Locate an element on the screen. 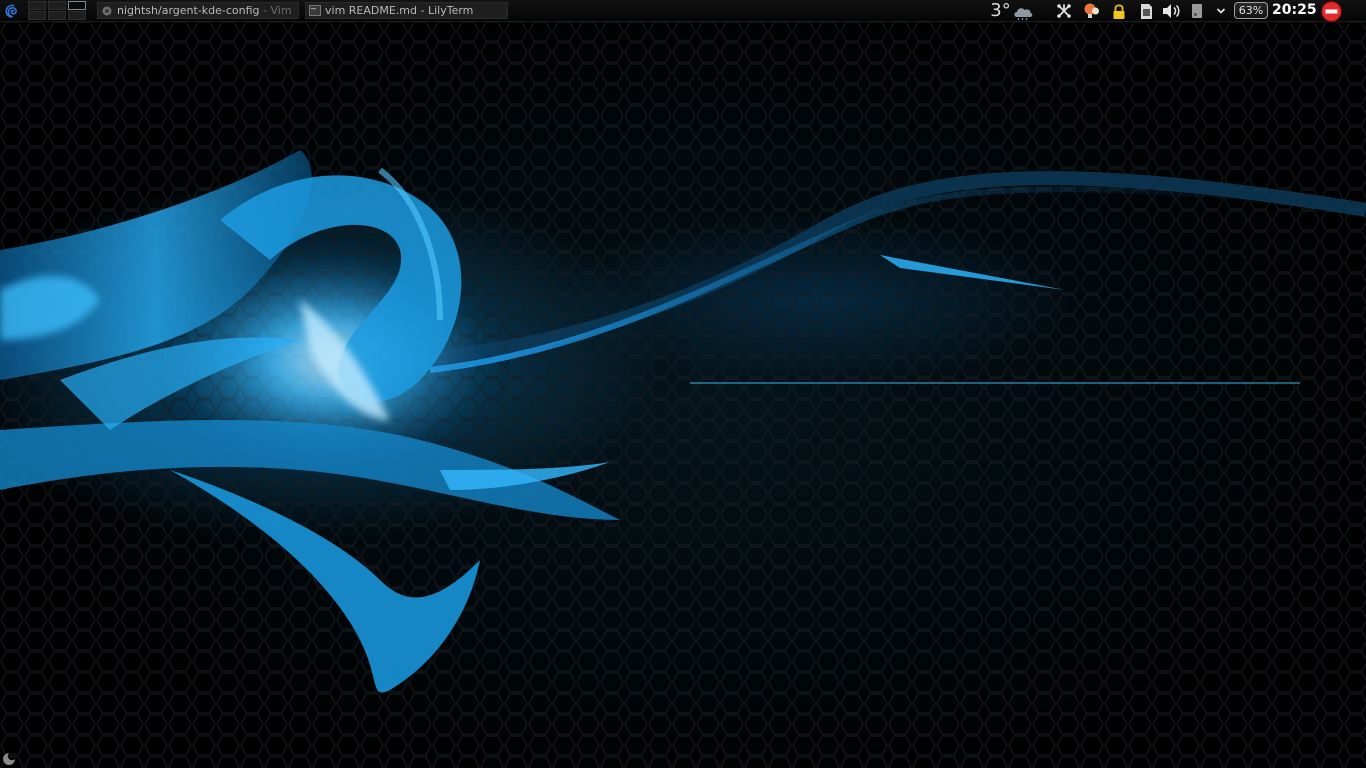  task-title: nightsh/argent-kde-config is located at coordinates (188, 10).